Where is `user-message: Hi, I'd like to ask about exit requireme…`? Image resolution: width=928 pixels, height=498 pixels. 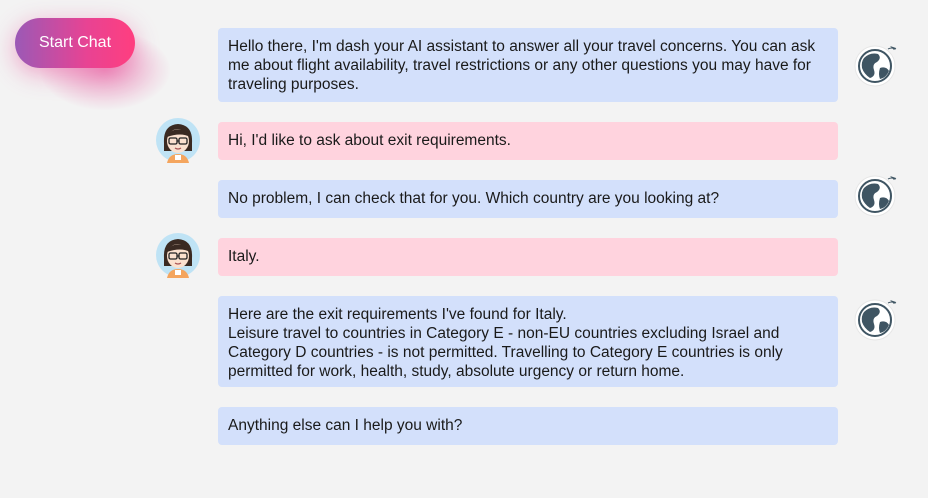 user-message: Hi, I'd like to ask about exit requireme… is located at coordinates (528, 141).